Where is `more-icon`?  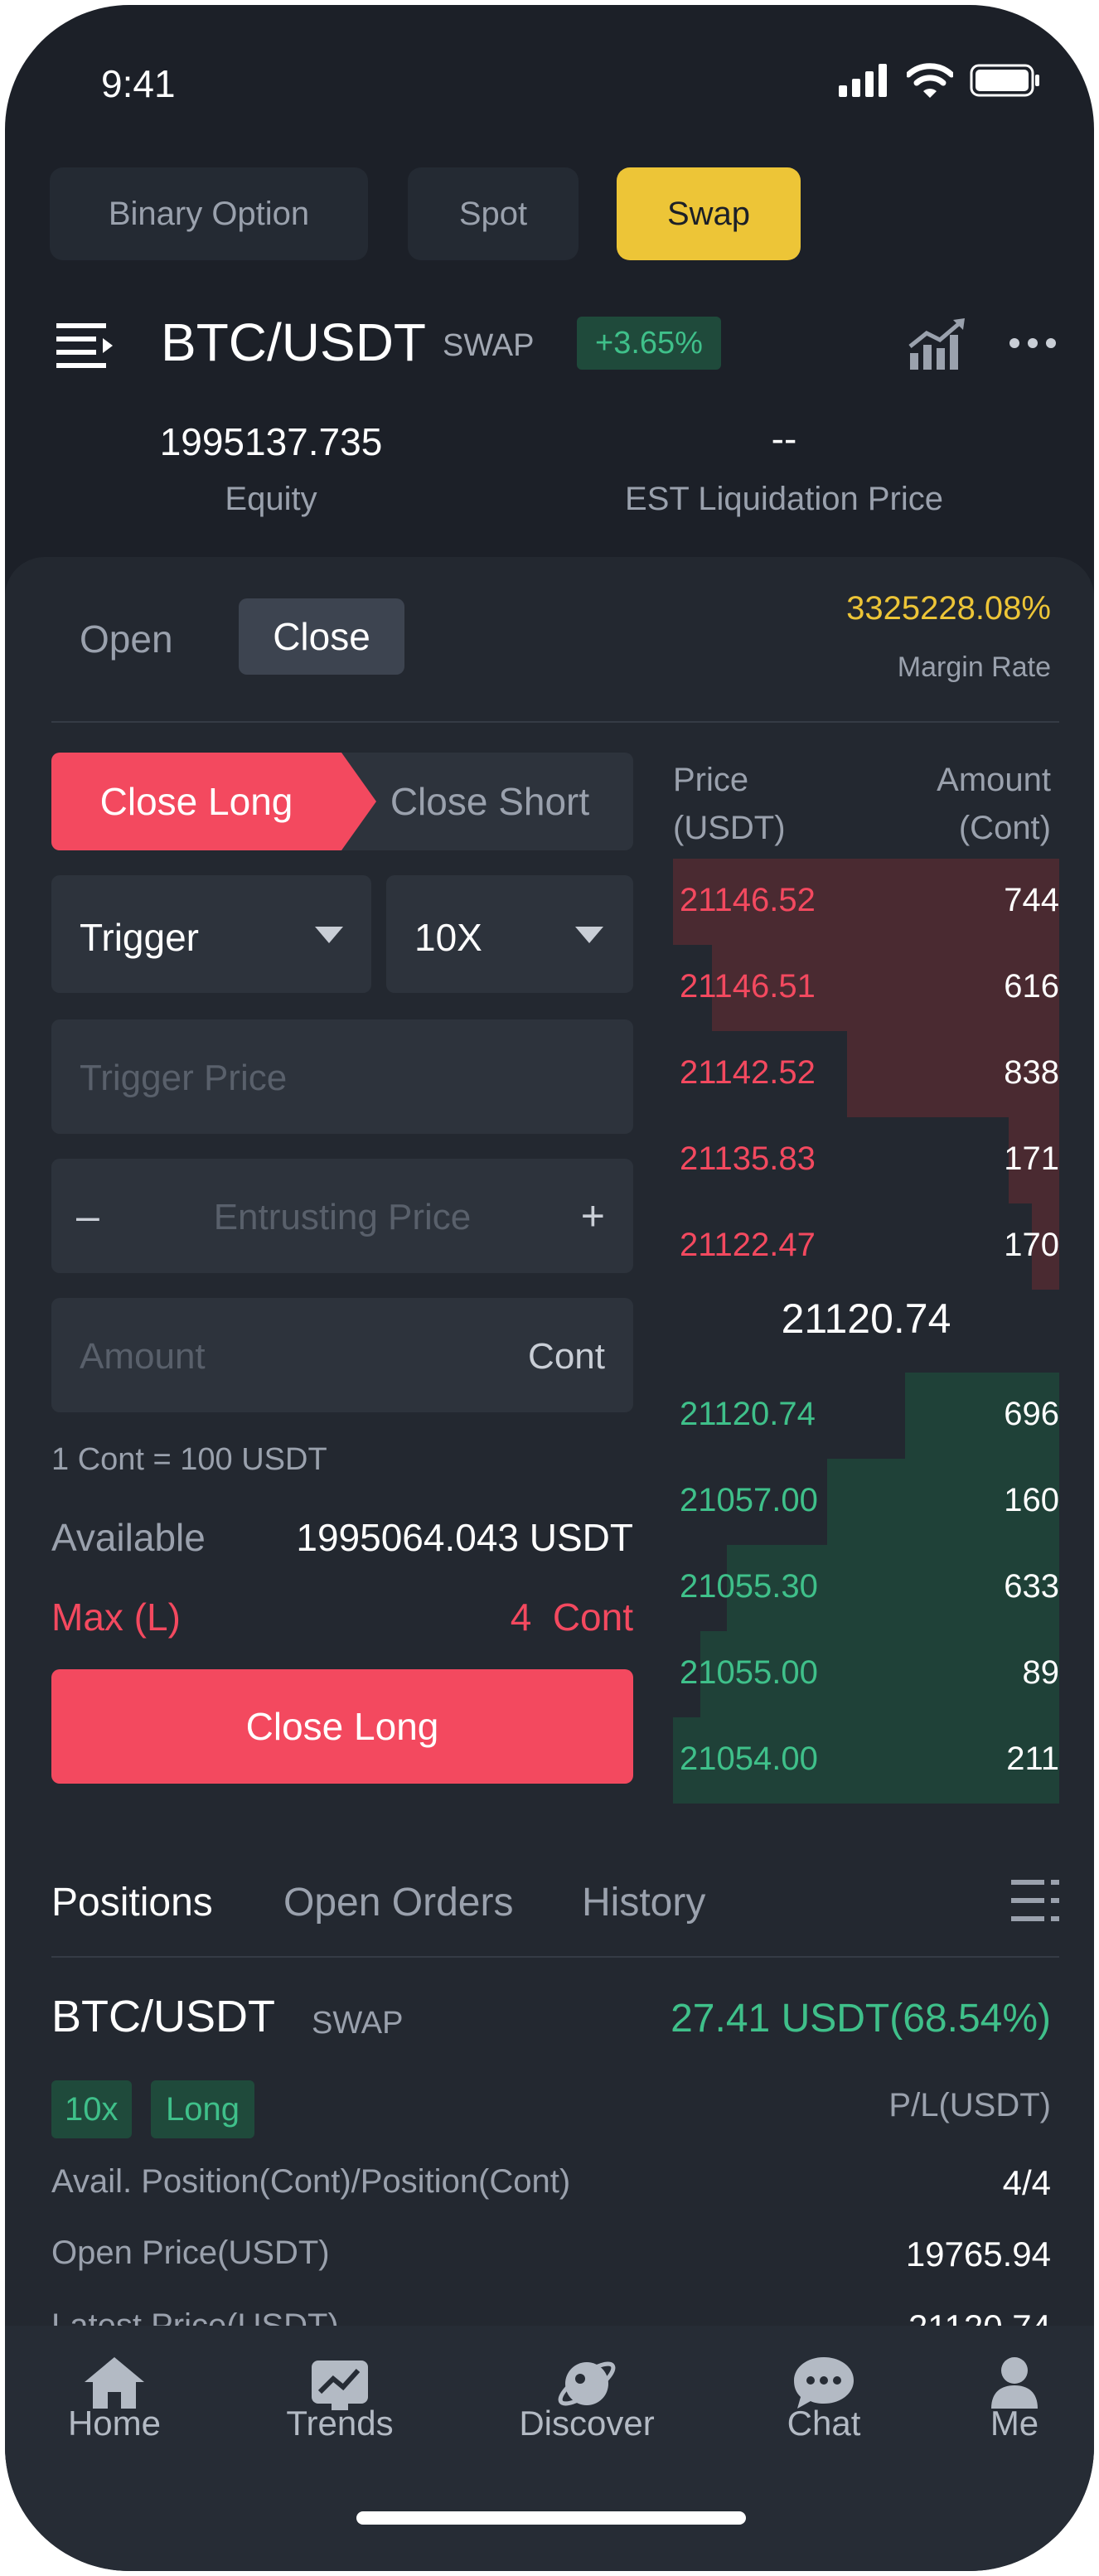 more-icon is located at coordinates (1033, 345).